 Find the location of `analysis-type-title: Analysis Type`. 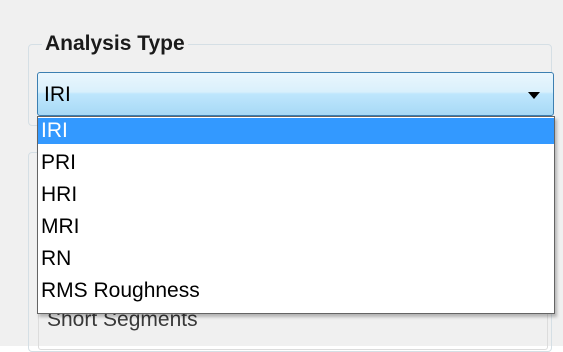

analysis-type-title: Analysis Type is located at coordinates (115, 44).